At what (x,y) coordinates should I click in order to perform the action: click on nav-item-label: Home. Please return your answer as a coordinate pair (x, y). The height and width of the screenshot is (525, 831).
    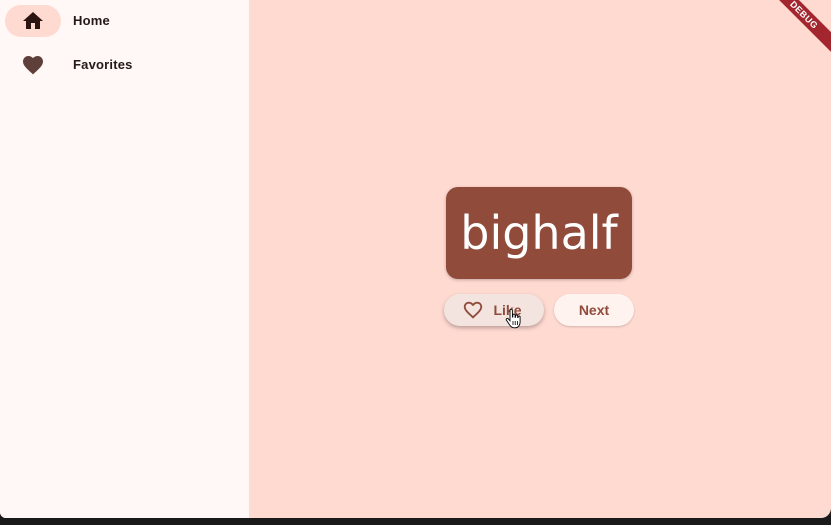
    Looking at the image, I should click on (91, 20).